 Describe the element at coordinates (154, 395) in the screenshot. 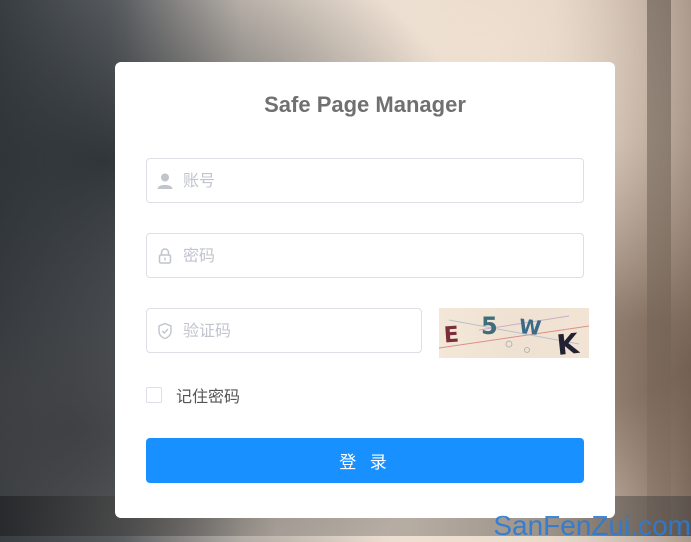

I see `remember-checkbox` at that location.